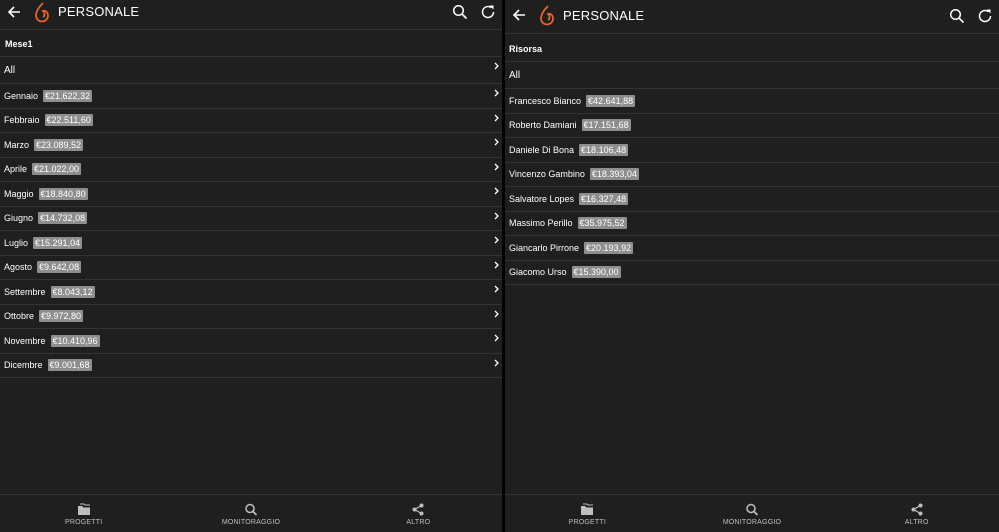  I want to click on amount-badge: €9.972,80, so click(61, 316).